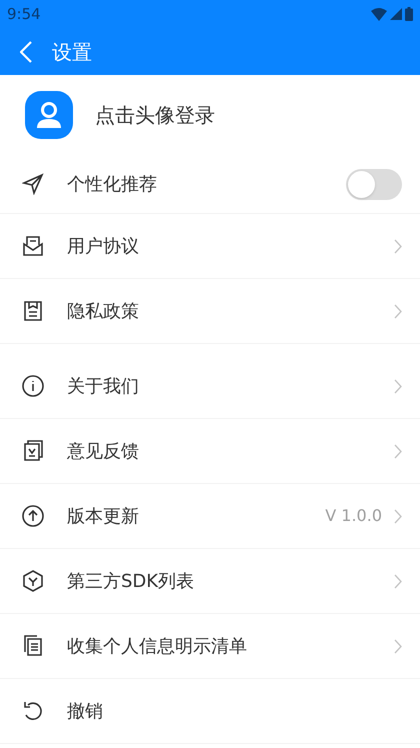  I want to click on send-icon, so click(33, 184).